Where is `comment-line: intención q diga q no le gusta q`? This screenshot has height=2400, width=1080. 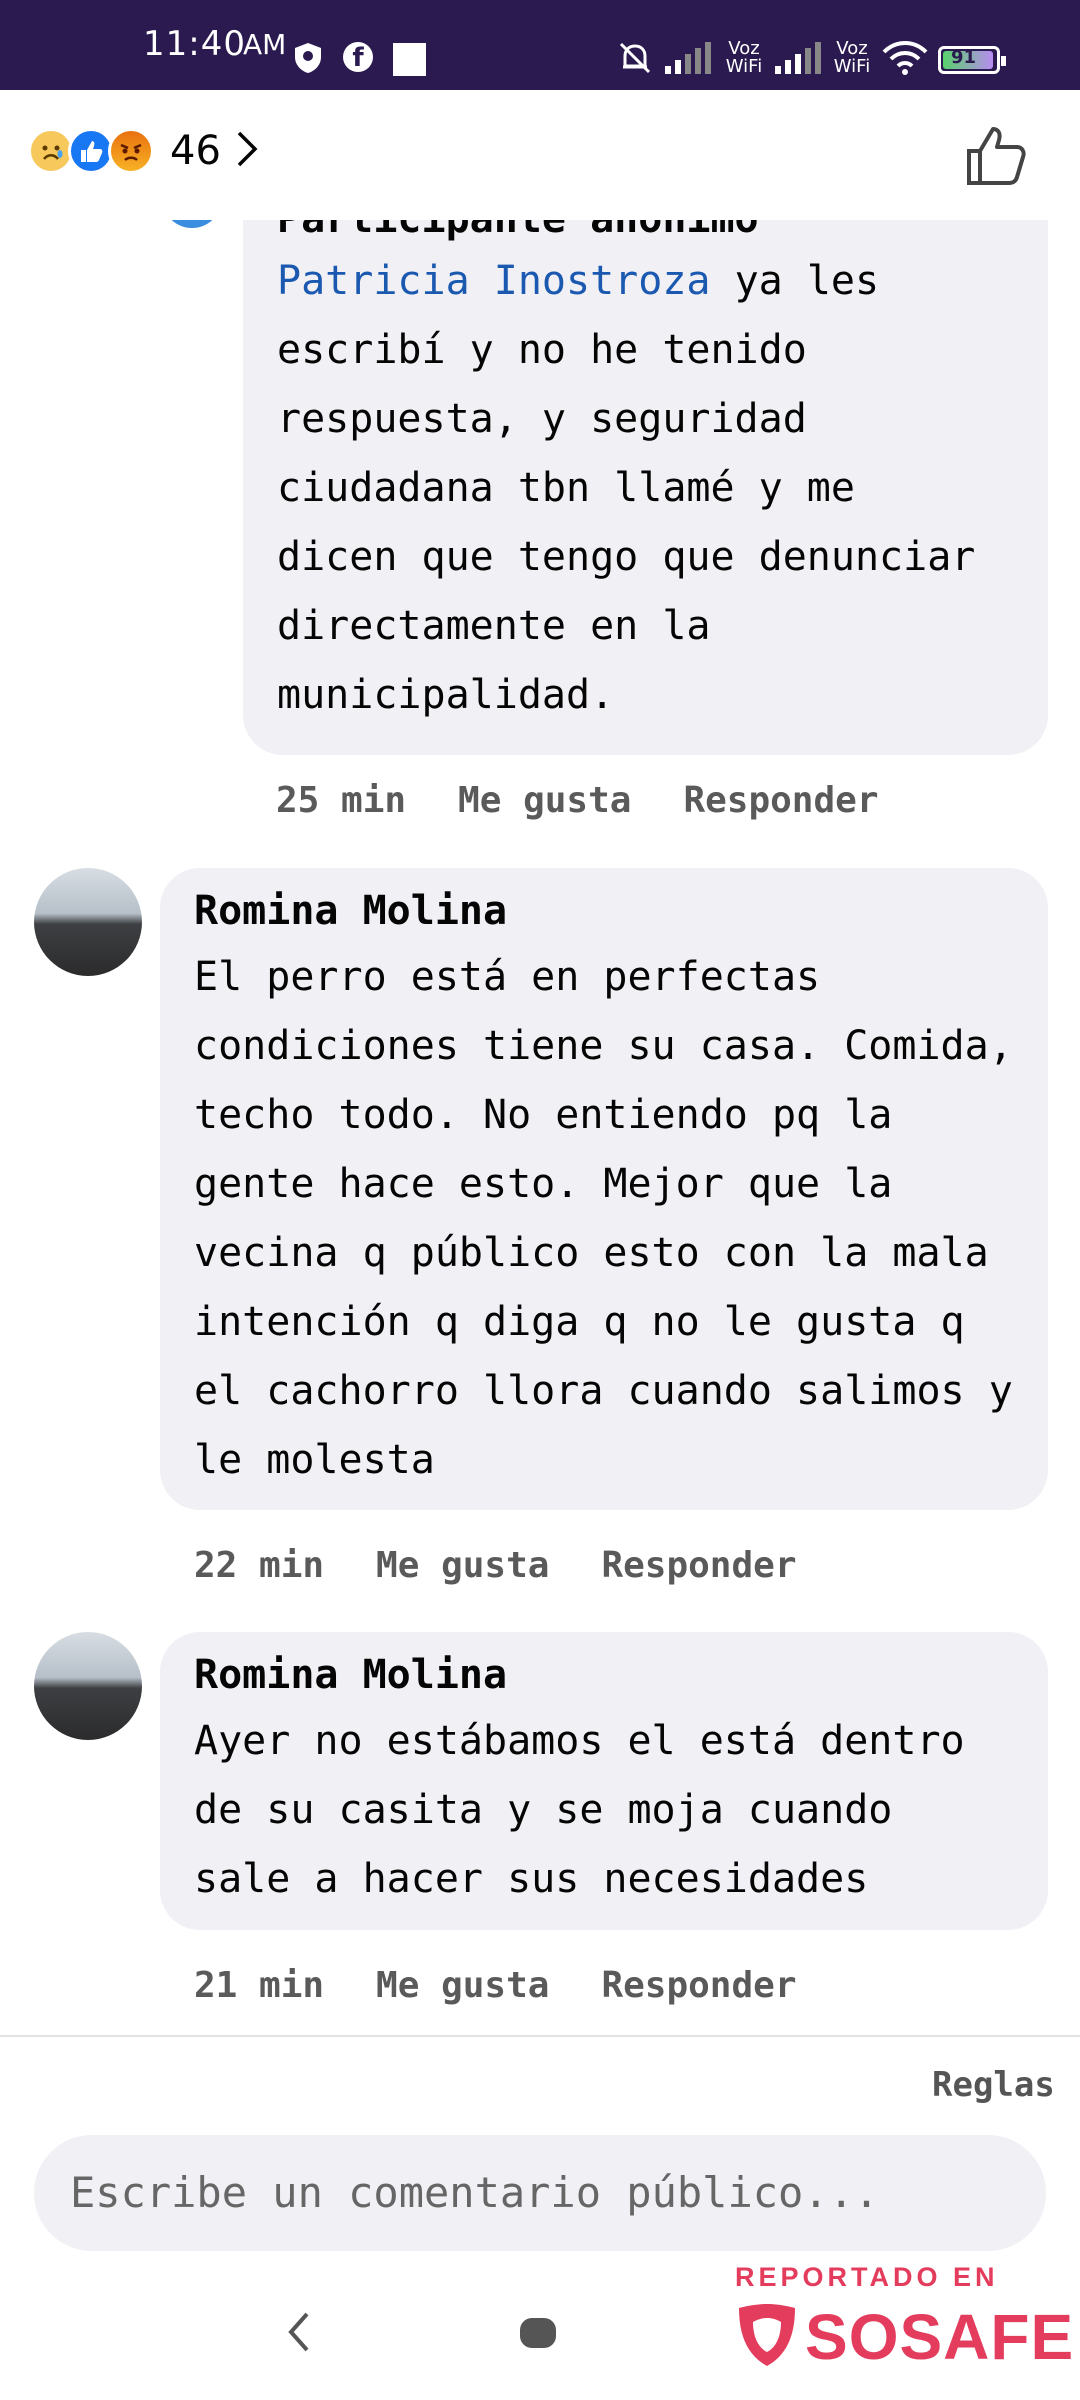
comment-line: intención q diga q no le gusta q is located at coordinates (579, 1322).